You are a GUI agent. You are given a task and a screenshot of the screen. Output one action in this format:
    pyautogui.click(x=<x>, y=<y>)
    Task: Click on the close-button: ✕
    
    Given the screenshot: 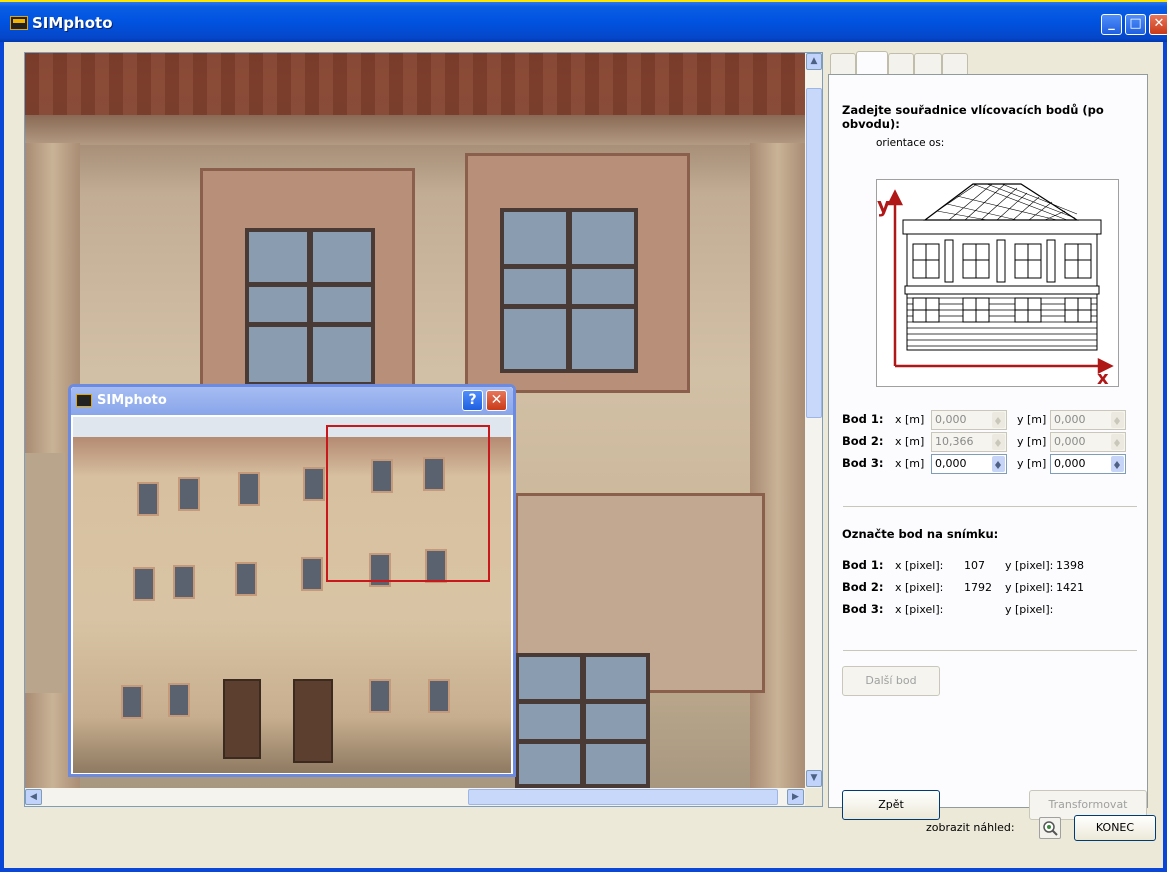 What is the action you would take?
    pyautogui.click(x=1158, y=24)
    